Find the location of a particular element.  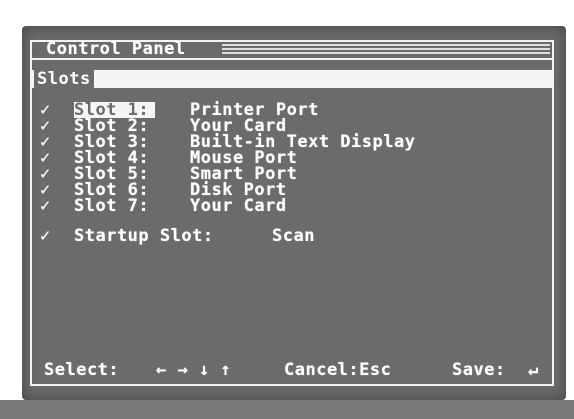

slot-row-7: ✓ Slot 7: Your Card is located at coordinates (280, 206).